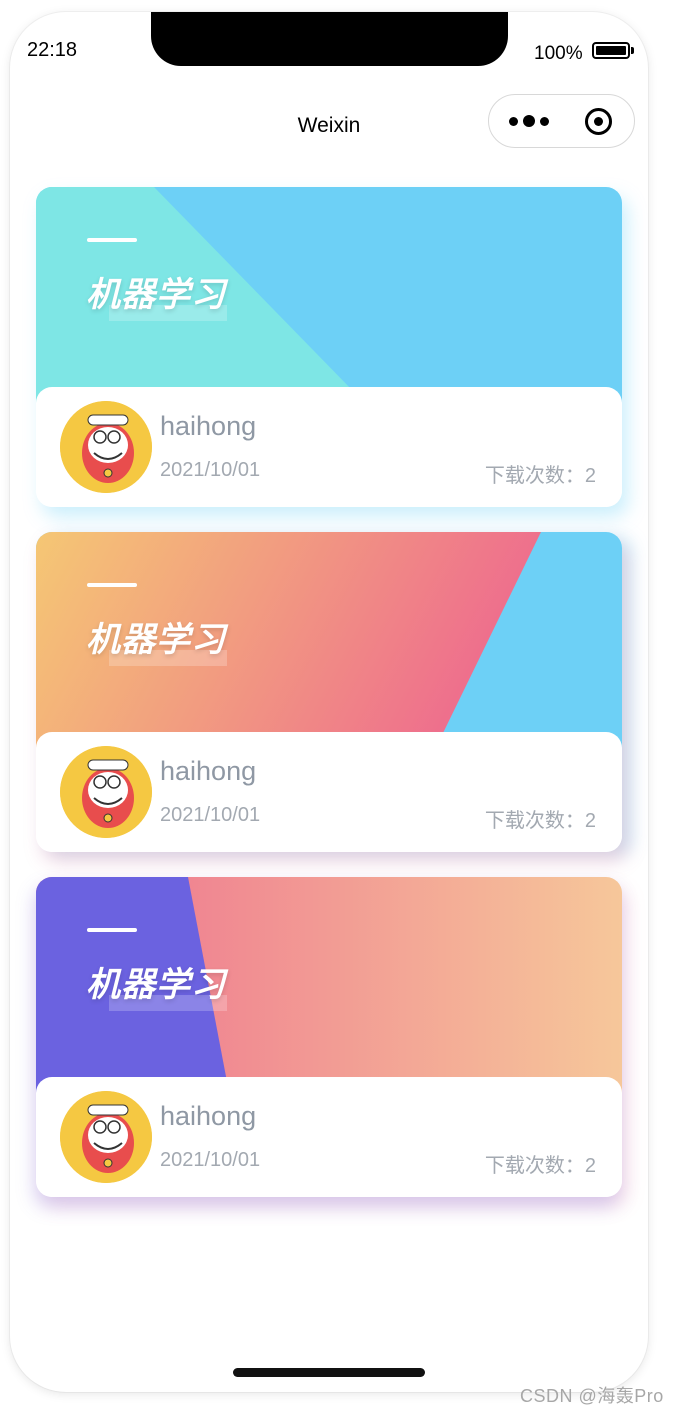  What do you see at coordinates (52, 50) in the screenshot?
I see `status-time: 22:18` at bounding box center [52, 50].